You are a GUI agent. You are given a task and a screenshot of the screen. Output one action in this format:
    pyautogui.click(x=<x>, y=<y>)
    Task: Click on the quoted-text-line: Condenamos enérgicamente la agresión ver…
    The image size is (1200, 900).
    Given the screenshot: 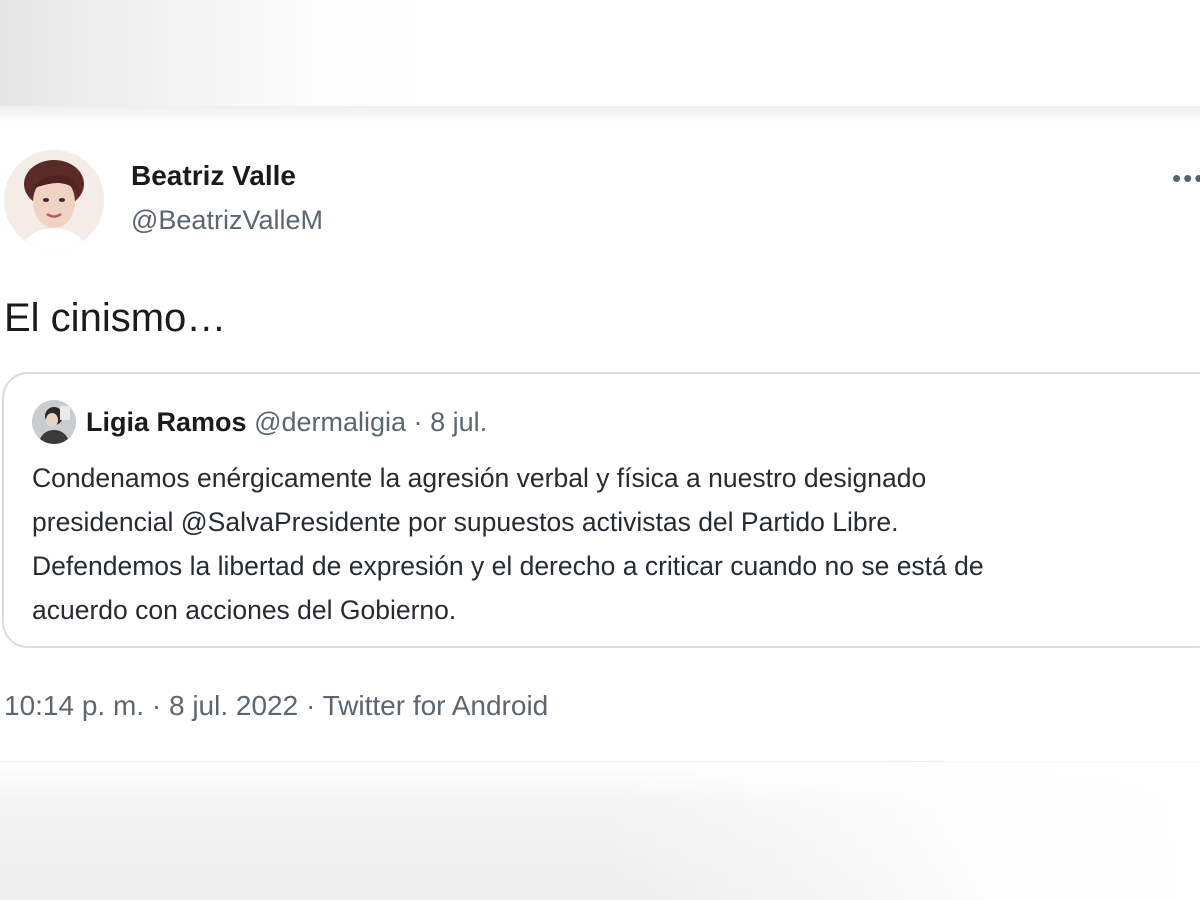 What is the action you would take?
    pyautogui.click(x=479, y=478)
    